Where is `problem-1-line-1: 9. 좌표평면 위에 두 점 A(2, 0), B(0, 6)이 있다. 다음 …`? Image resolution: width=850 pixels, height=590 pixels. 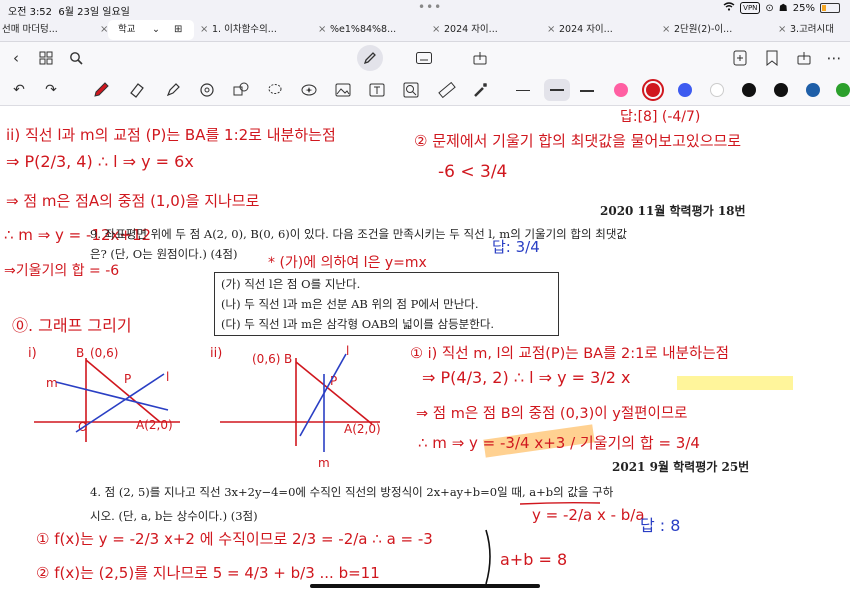
problem-1-line-1: 9. 좌표평면 위에 두 점 A(2, 0), B(0, 6)이 있다. 다음 … is located at coordinates (358, 234).